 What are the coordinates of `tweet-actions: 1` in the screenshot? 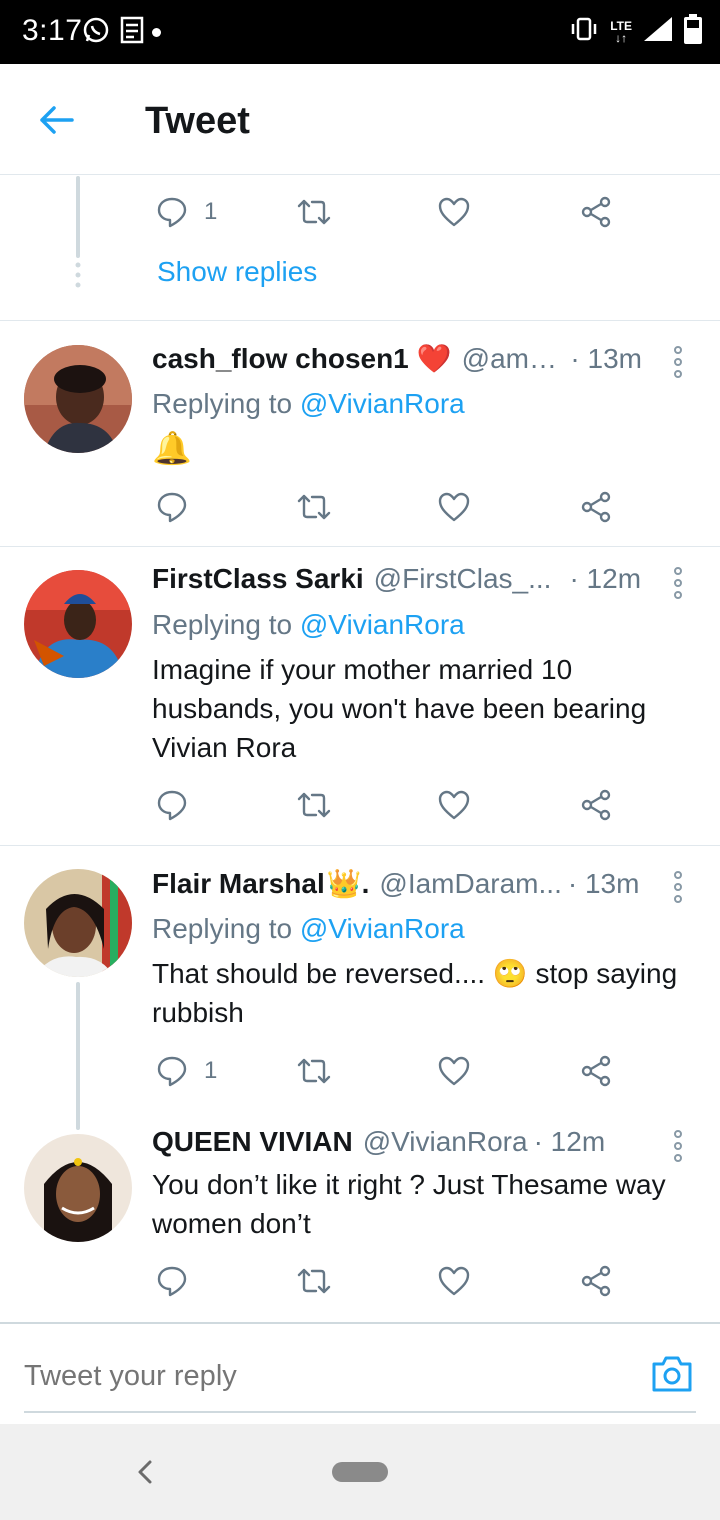 It's located at (392, 212).